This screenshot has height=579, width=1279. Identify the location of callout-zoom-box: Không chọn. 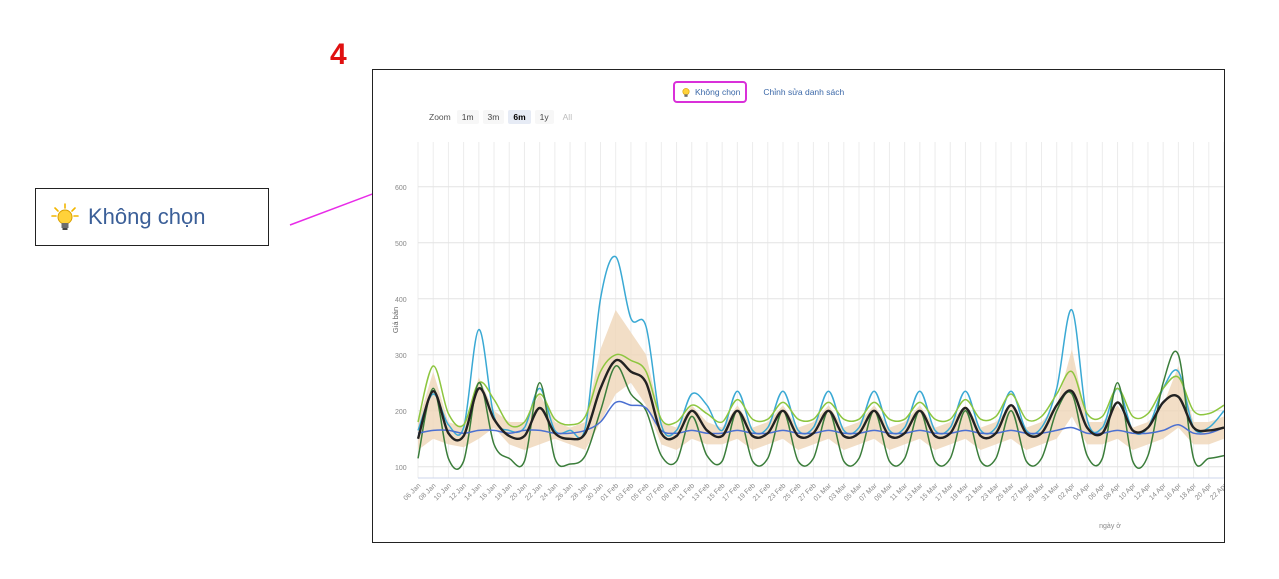
(152, 217).